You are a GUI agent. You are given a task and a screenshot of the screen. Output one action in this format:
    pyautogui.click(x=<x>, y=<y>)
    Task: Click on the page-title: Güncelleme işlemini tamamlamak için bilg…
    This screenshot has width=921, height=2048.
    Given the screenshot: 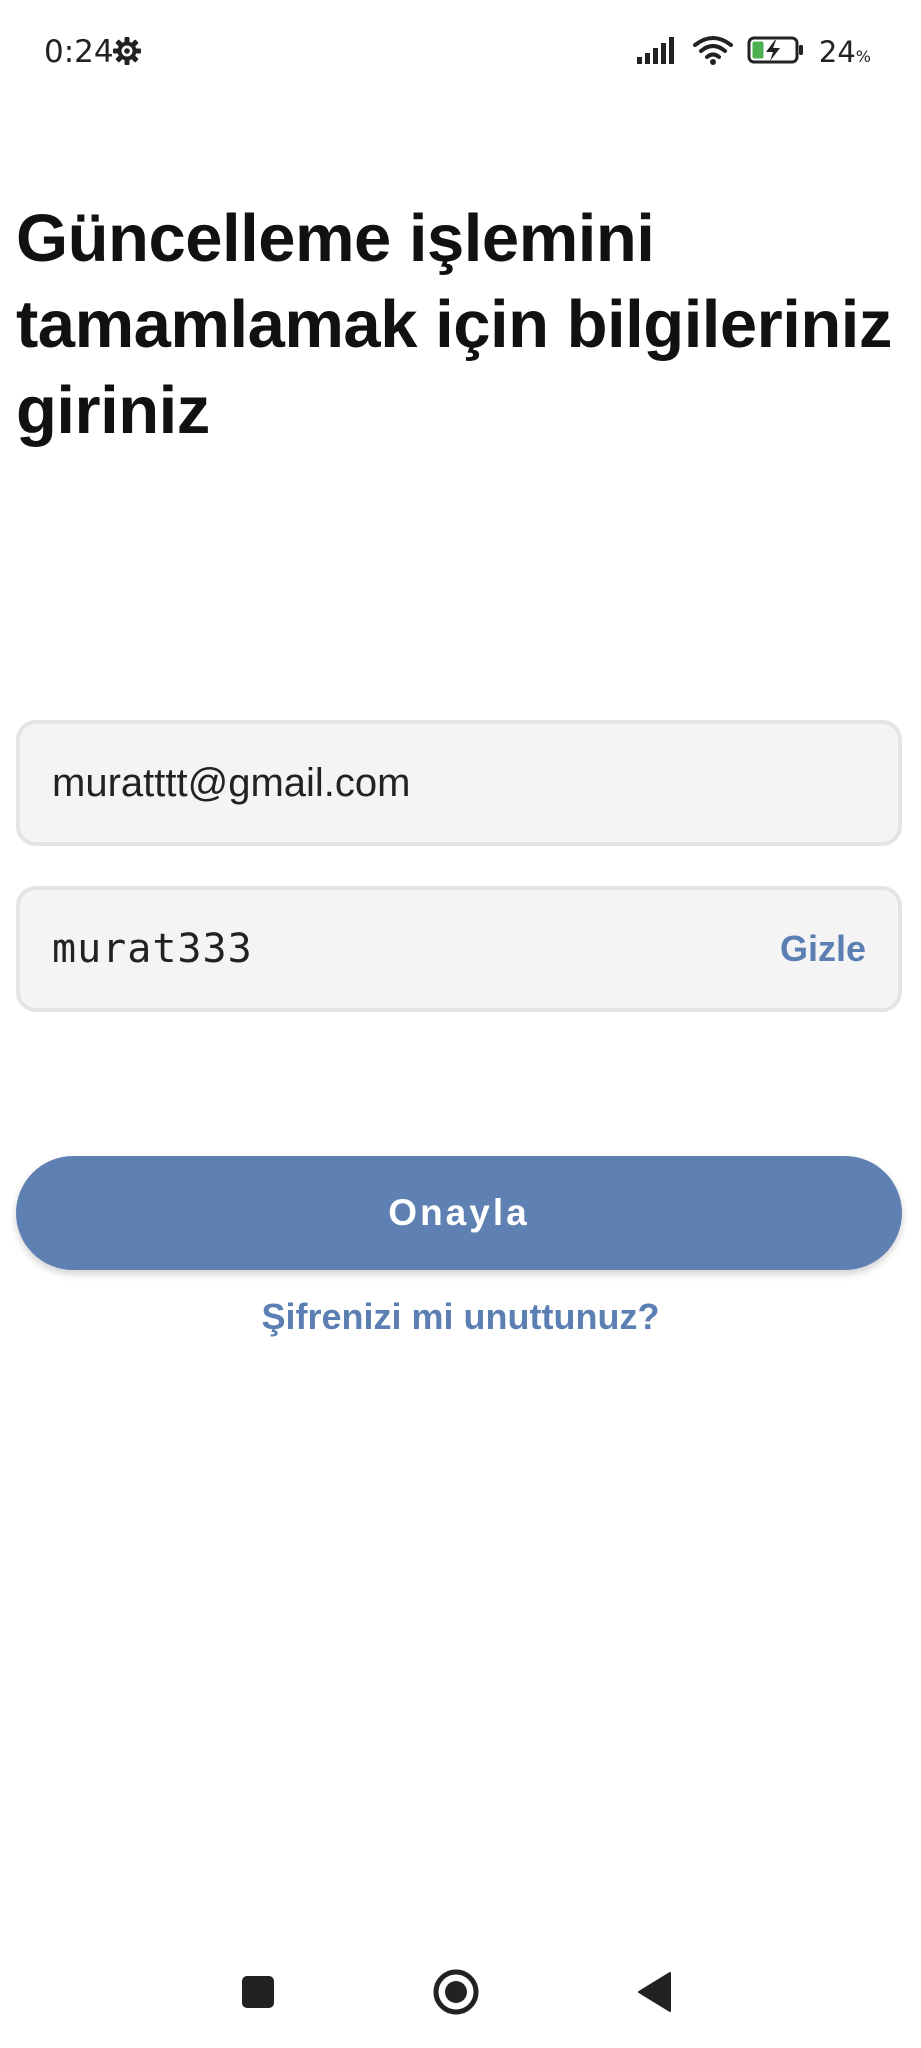 What is the action you would take?
    pyautogui.click(x=454, y=324)
    